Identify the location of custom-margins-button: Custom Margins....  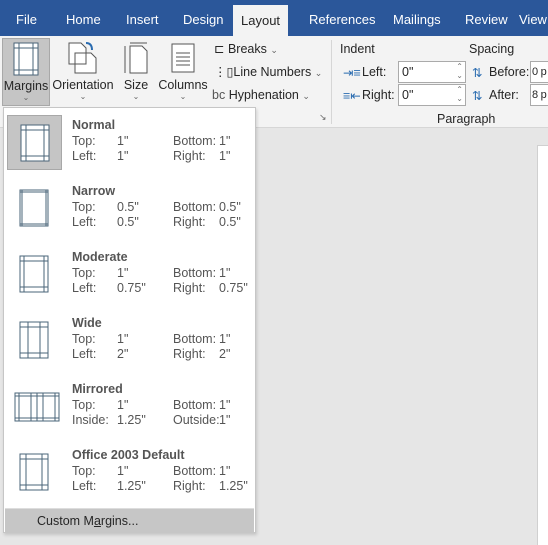
(129, 520).